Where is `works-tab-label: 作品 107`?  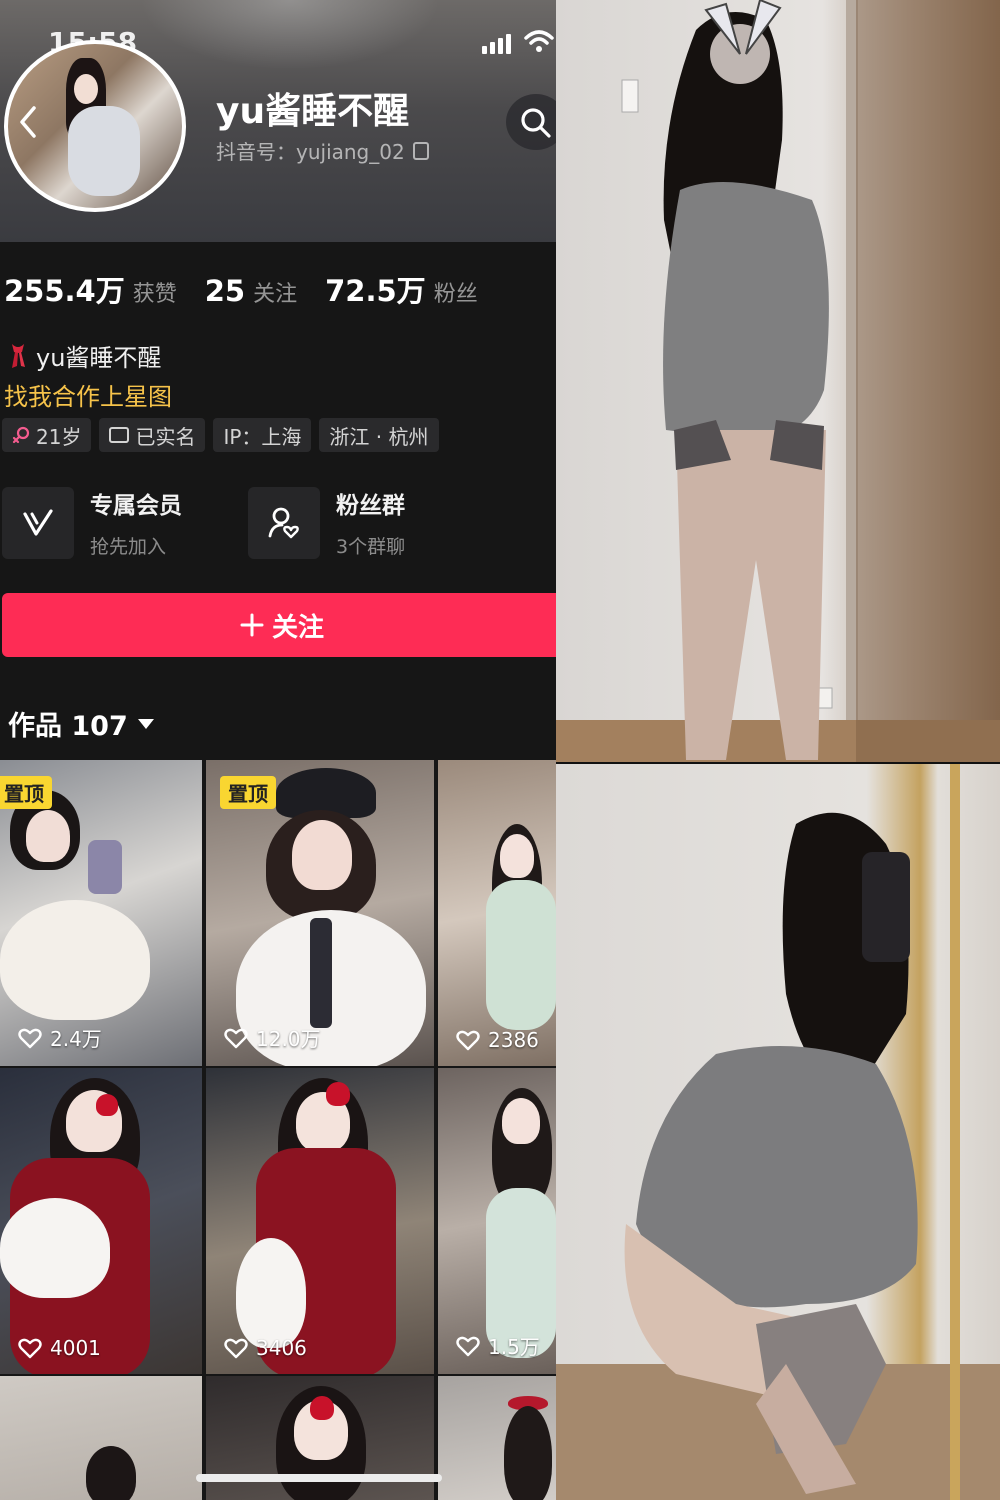
works-tab-label: 作品 107 is located at coordinates (68, 726).